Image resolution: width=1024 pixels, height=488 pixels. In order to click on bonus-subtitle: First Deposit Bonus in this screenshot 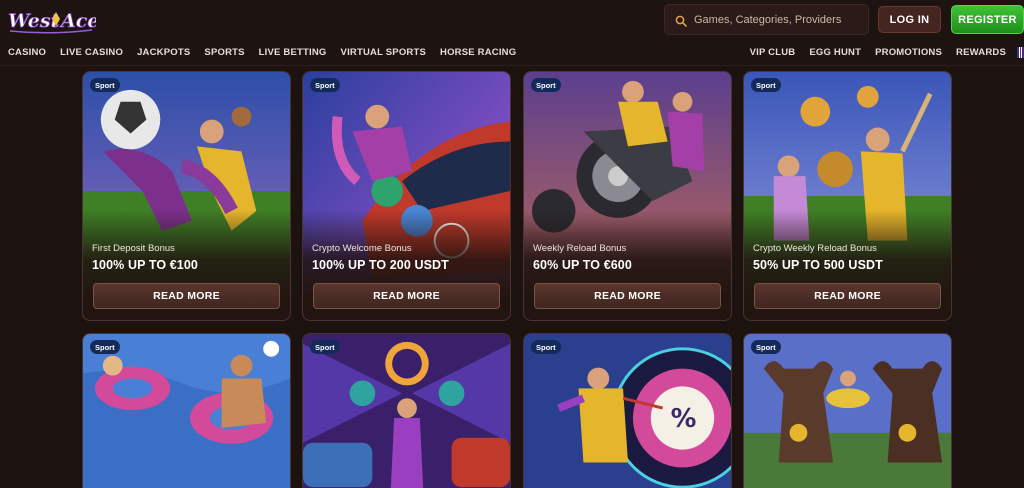, I will do `click(133, 248)`.